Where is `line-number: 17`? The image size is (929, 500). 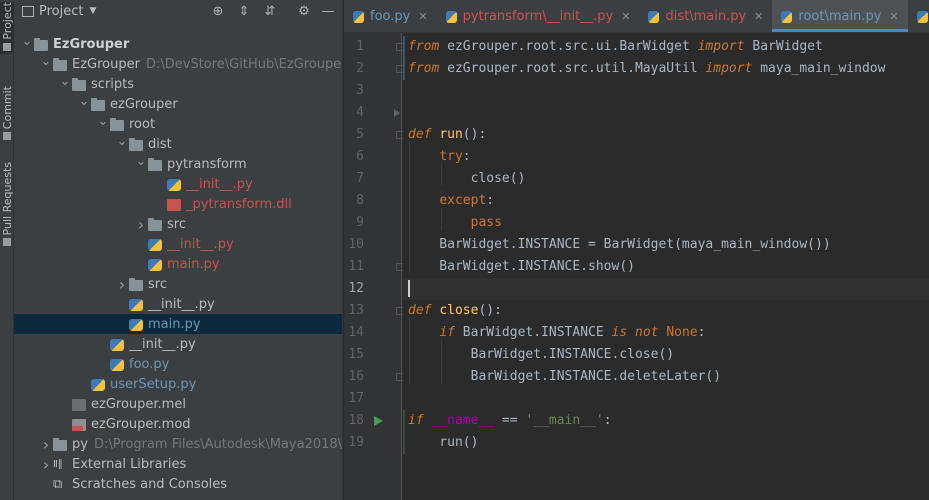
line-number: 17 is located at coordinates (356, 398).